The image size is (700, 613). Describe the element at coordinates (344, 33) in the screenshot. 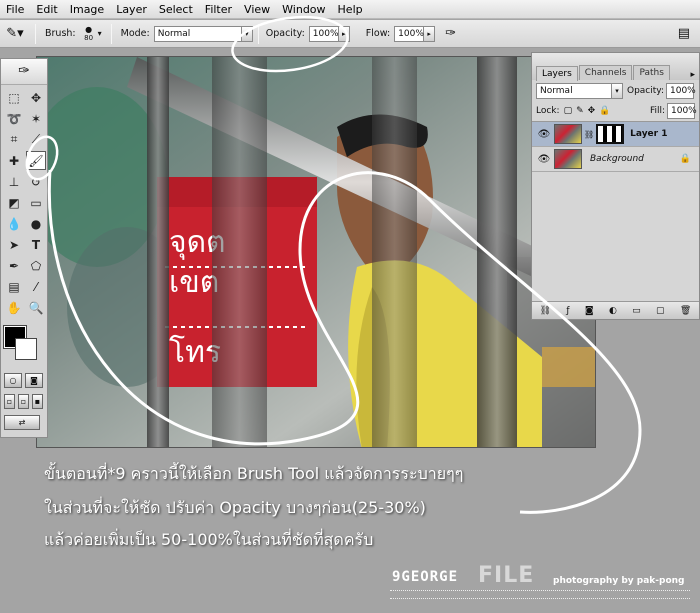

I see `opacity-slider-arrow-icon: ▸` at that location.